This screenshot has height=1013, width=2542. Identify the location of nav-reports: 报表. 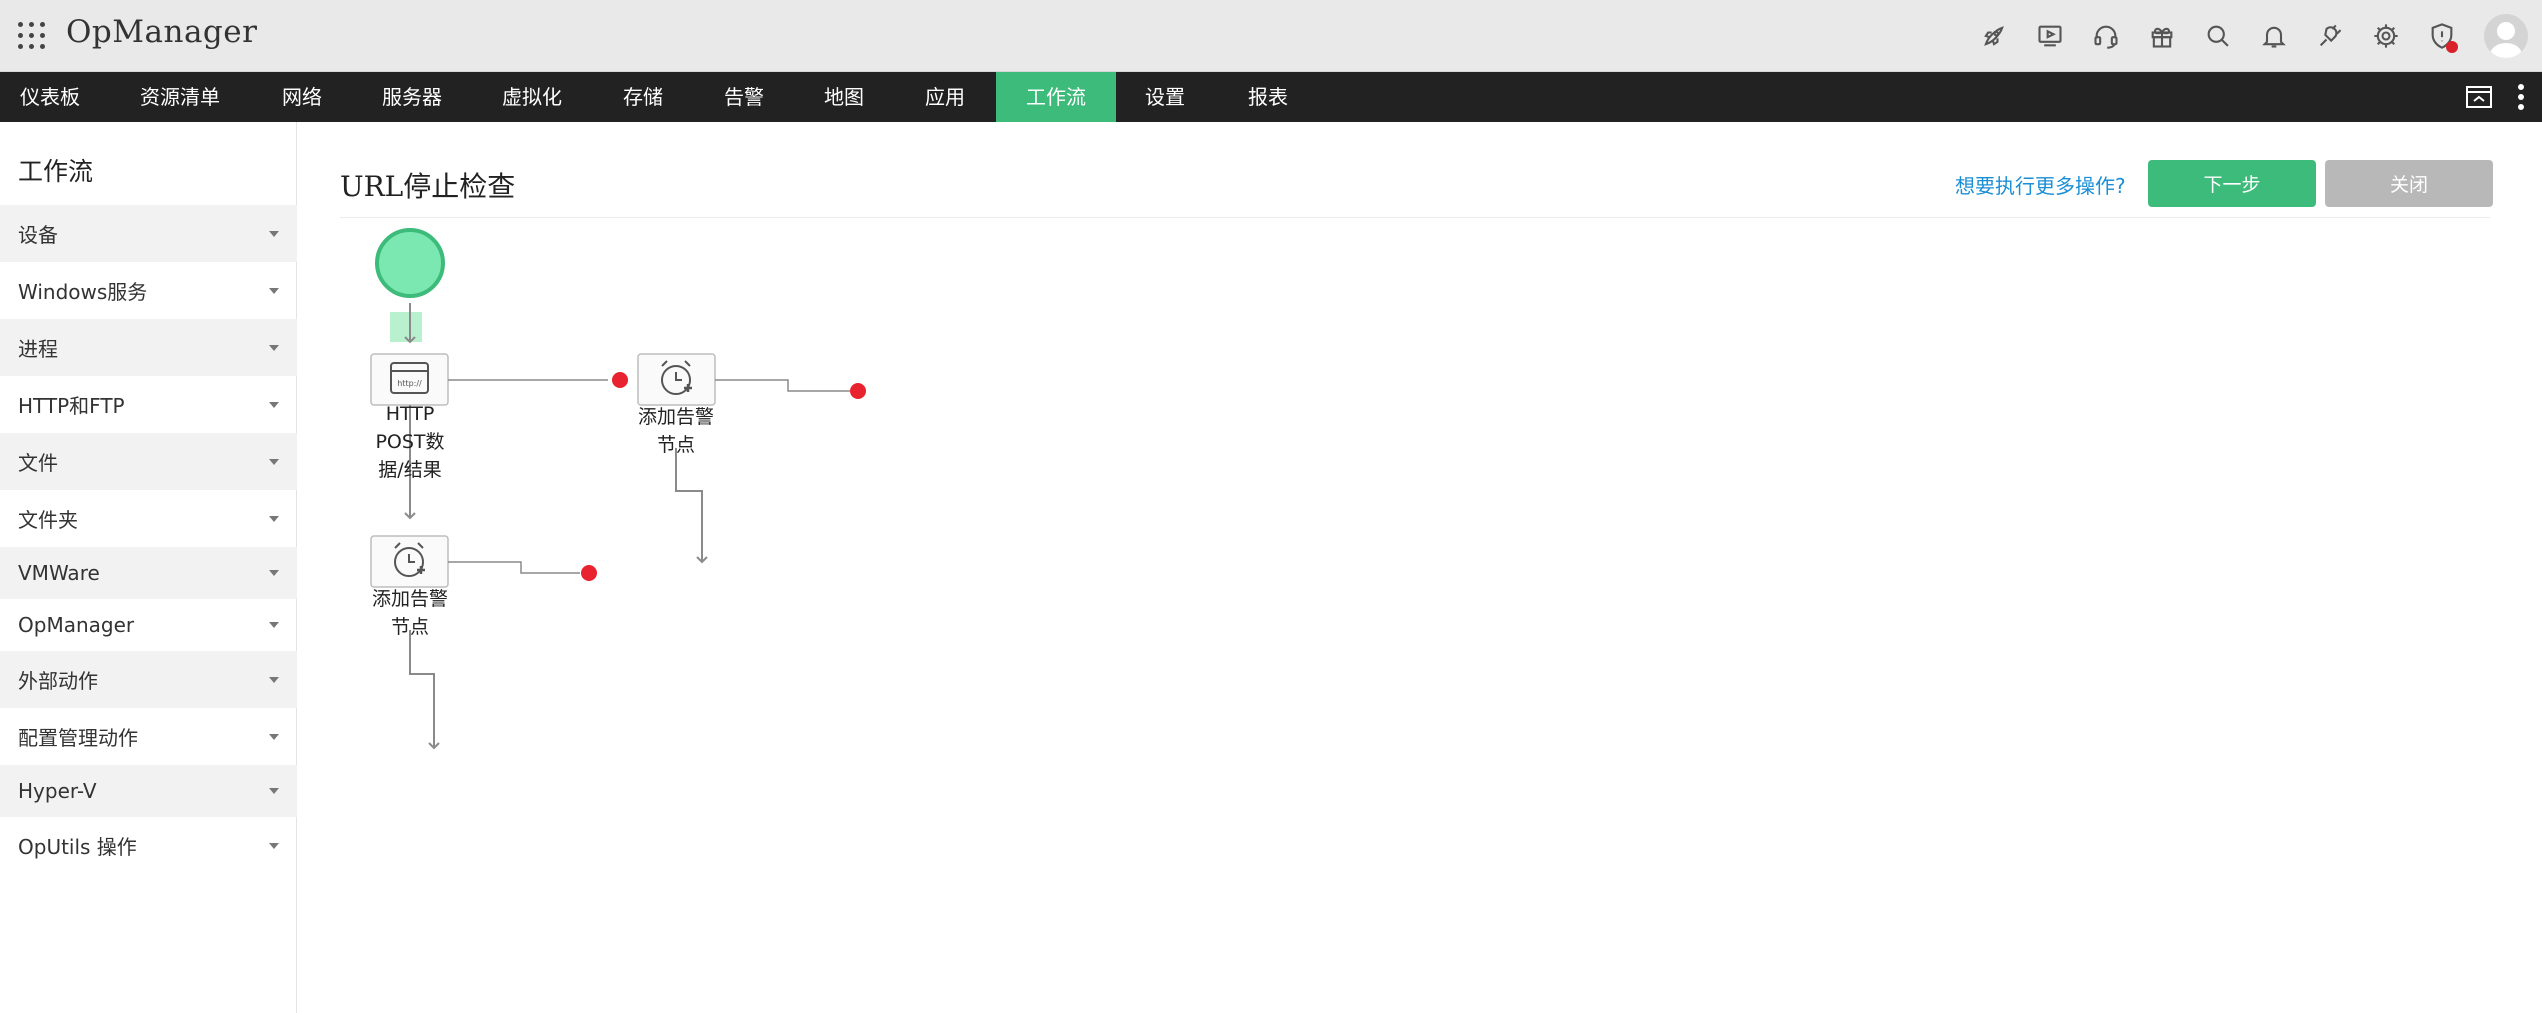
(1268, 97).